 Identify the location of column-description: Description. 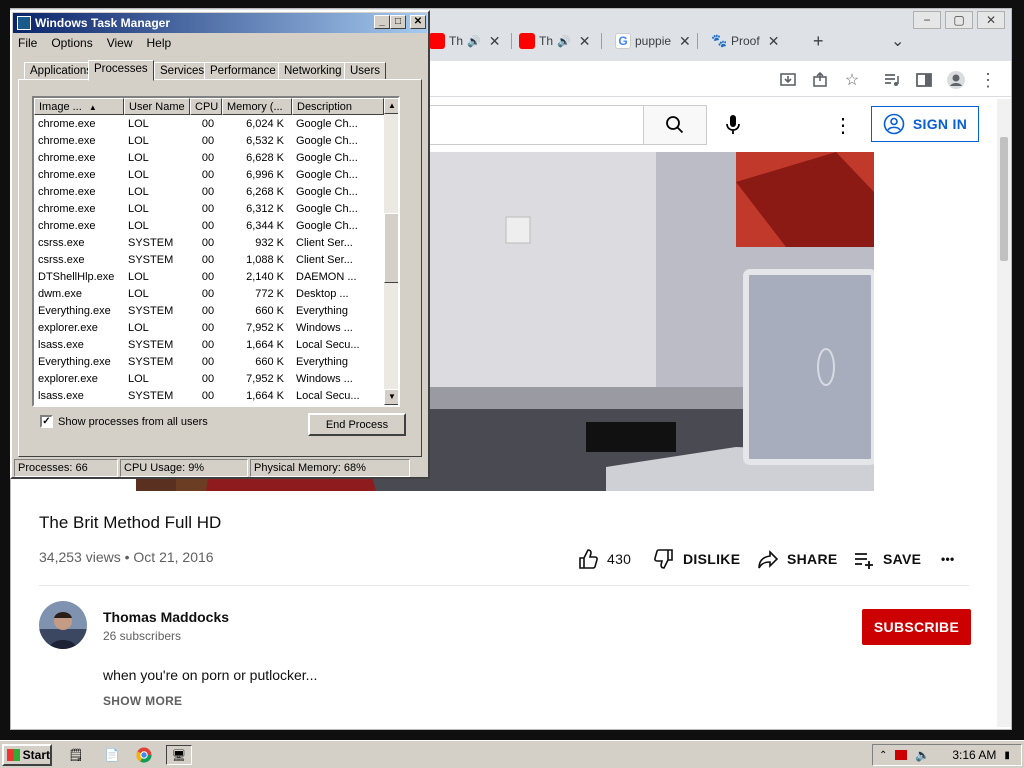
(338, 106).